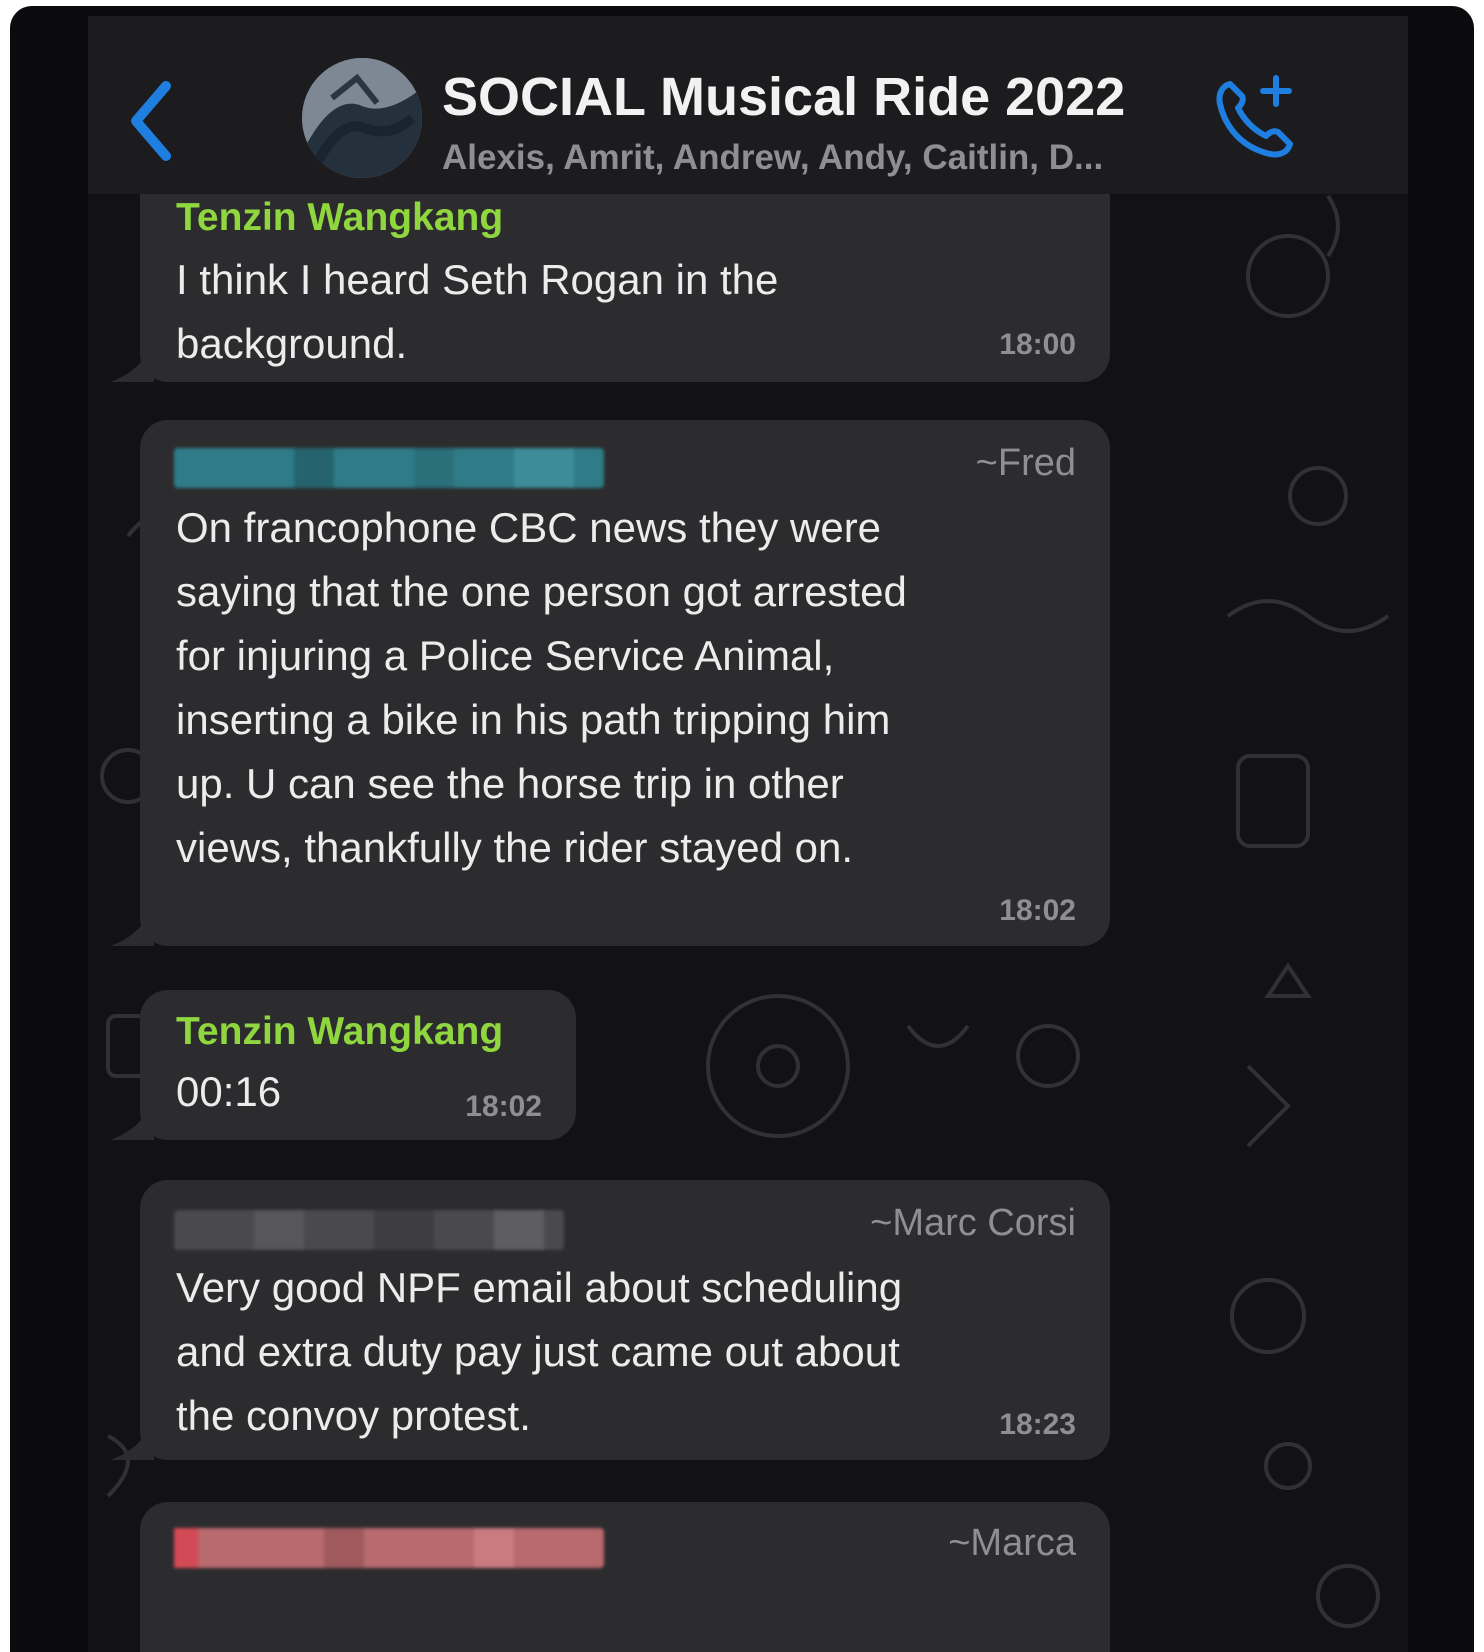  What do you see at coordinates (505, 655) in the screenshot?
I see `message-text-line: for injuring a Police Service Animal,` at bounding box center [505, 655].